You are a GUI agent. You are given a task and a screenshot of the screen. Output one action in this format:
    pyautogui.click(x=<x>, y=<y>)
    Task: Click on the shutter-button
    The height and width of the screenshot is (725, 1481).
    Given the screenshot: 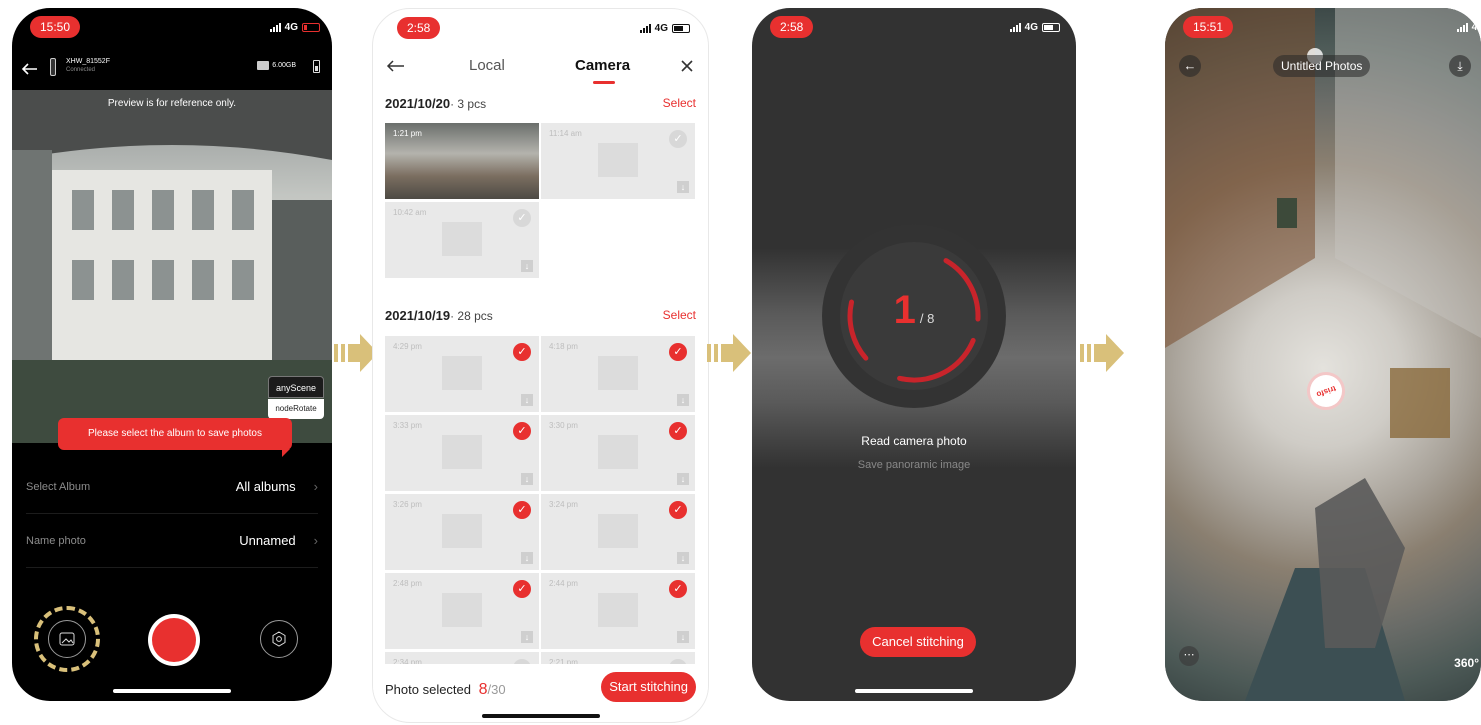 What is the action you would take?
    pyautogui.click(x=174, y=640)
    